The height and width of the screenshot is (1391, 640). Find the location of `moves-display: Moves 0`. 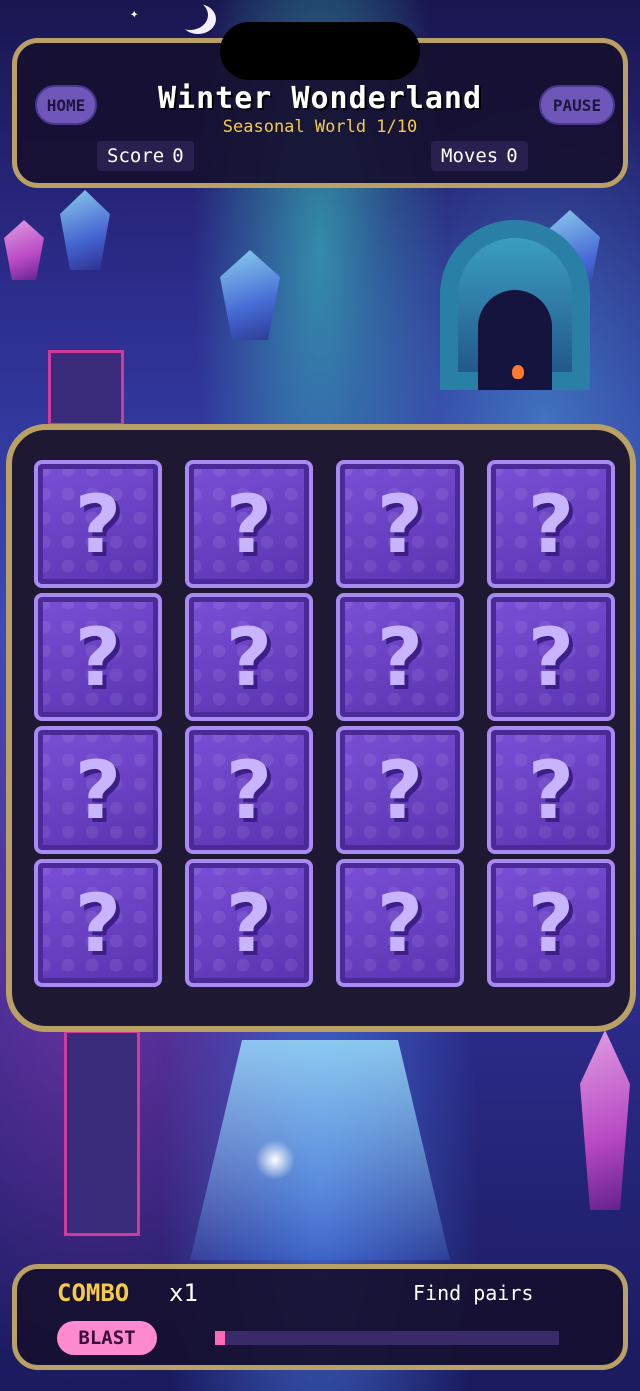

moves-display: Moves 0 is located at coordinates (479, 156).